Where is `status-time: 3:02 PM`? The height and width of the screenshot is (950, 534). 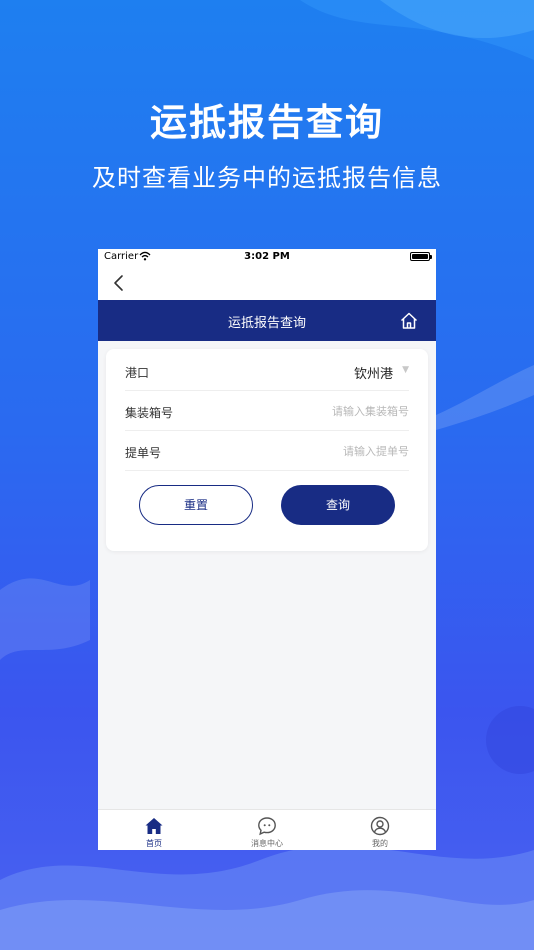
status-time: 3:02 PM is located at coordinates (267, 256).